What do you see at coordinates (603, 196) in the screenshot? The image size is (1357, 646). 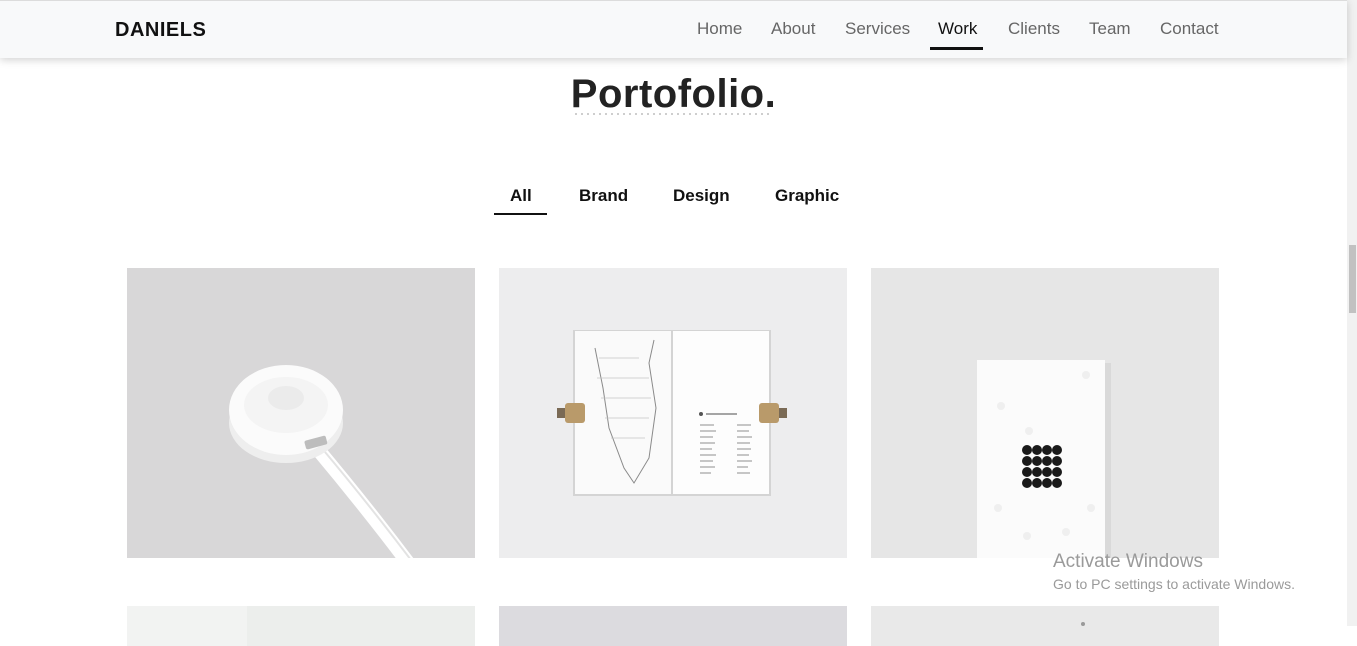 I see `filter-brand: Brand` at bounding box center [603, 196].